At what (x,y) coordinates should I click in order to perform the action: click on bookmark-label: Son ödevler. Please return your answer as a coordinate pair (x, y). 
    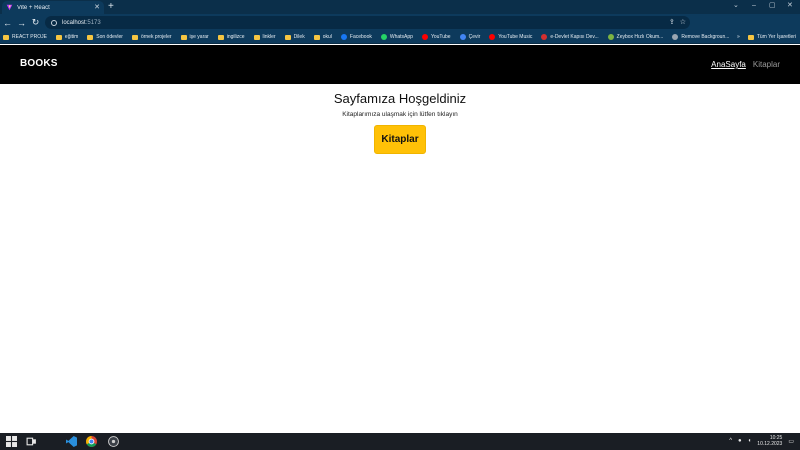
    Looking at the image, I should click on (109, 37).